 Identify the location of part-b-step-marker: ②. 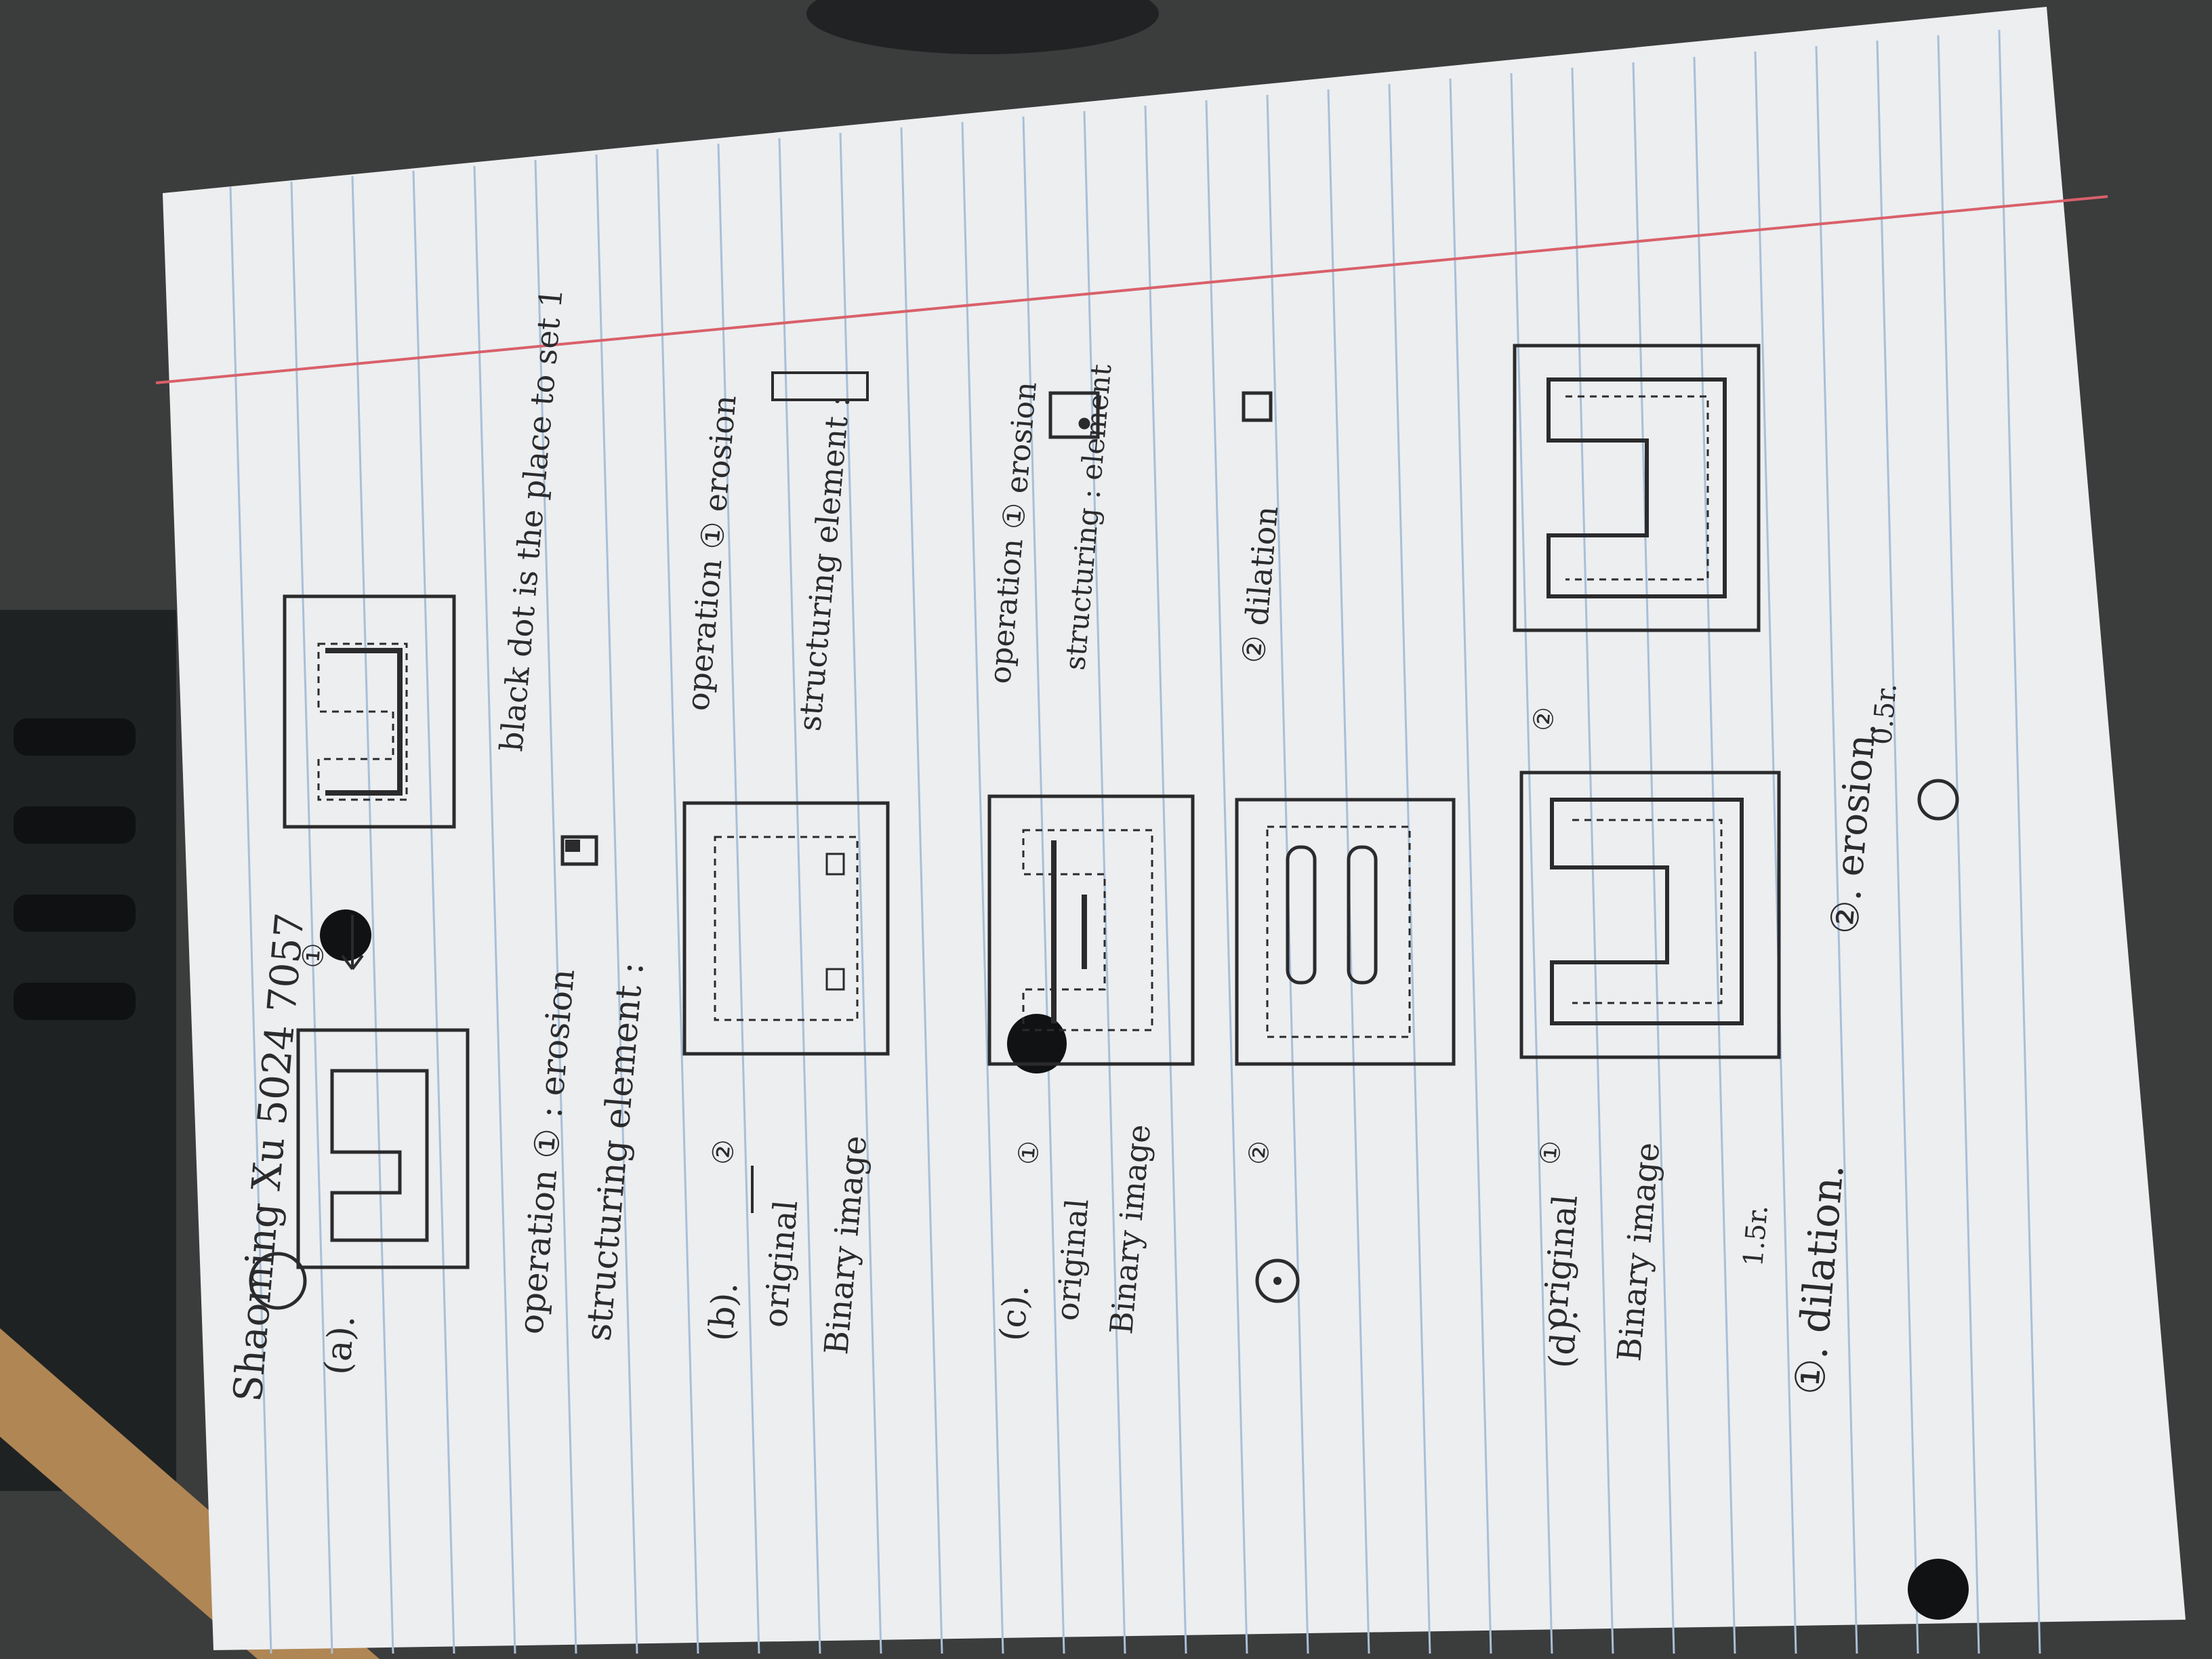
(723, 1152).